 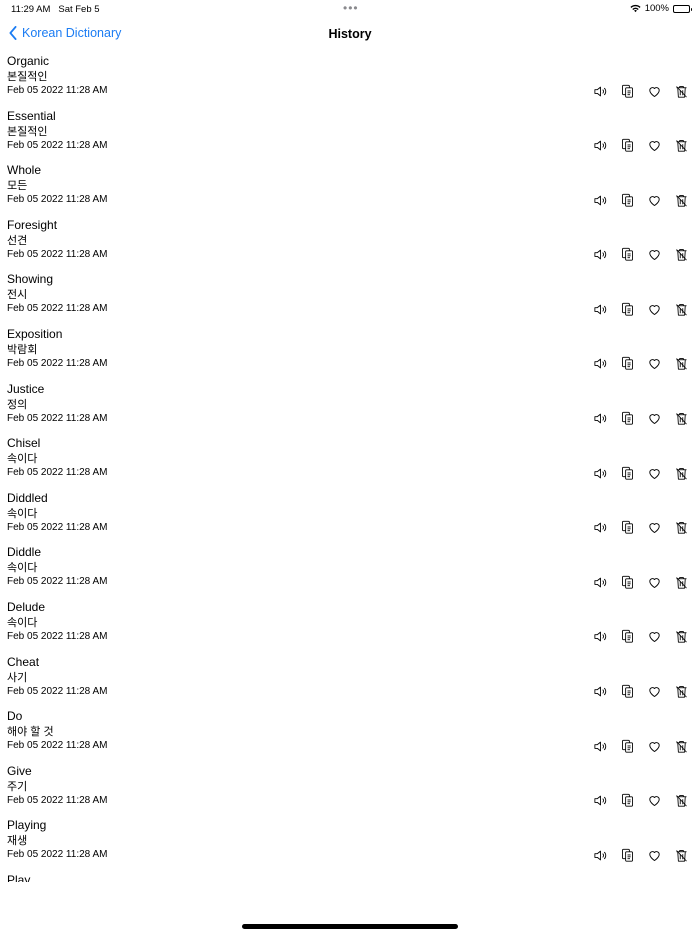 I want to click on list-item: Foresight 선견 Feb 05 2022 11:28 AM, so click(x=350, y=243).